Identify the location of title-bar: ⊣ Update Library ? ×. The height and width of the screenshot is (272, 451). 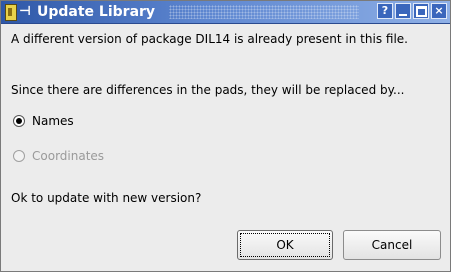
(225, 12).